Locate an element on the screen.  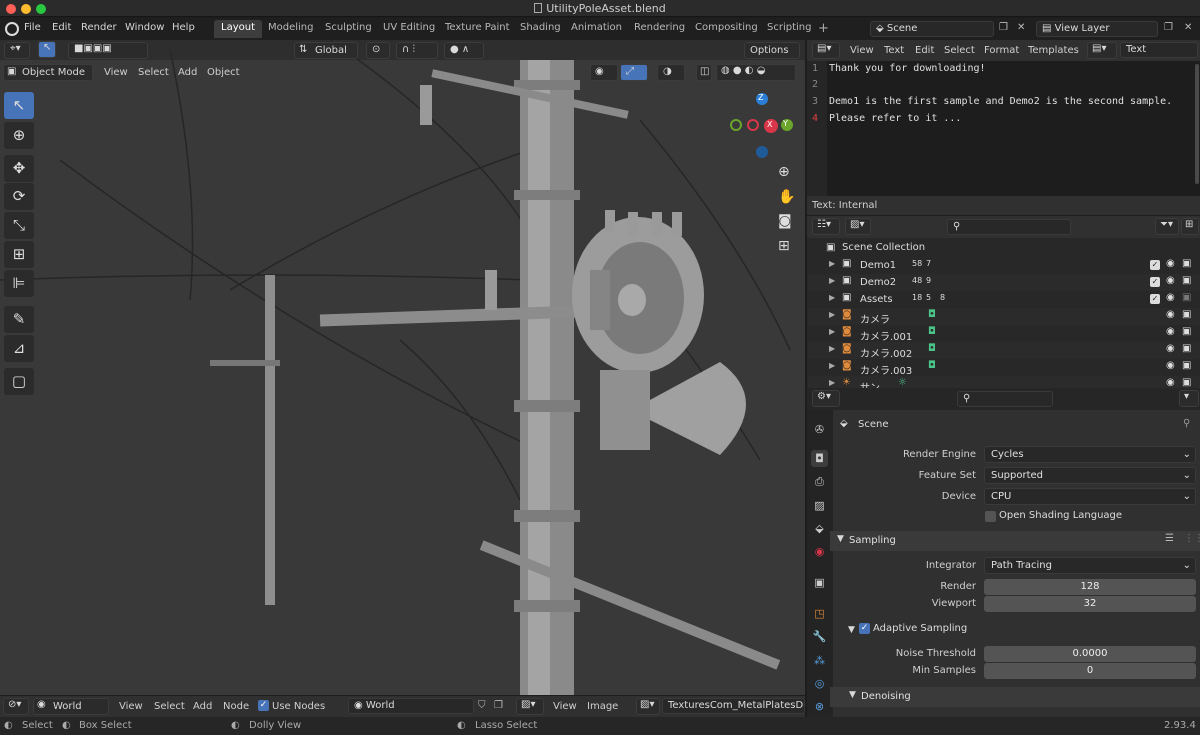
scene-collection-row: ▣ Scene Collection is located at coordinates (1003, 248).